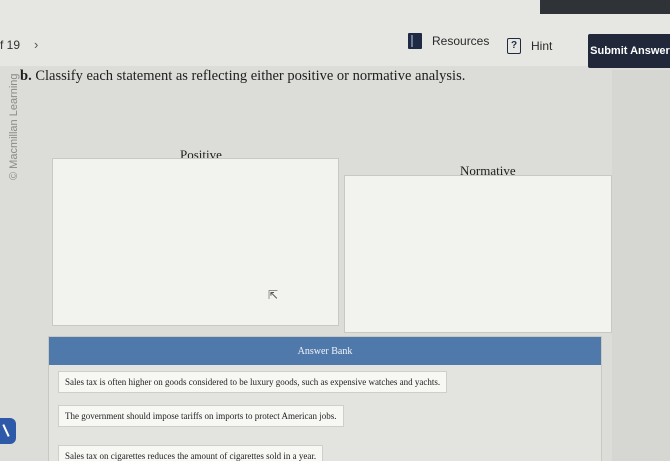 The height and width of the screenshot is (461, 670). Describe the element at coordinates (273, 295) in the screenshot. I see `mouse-pointer-icon: ⇱` at that location.